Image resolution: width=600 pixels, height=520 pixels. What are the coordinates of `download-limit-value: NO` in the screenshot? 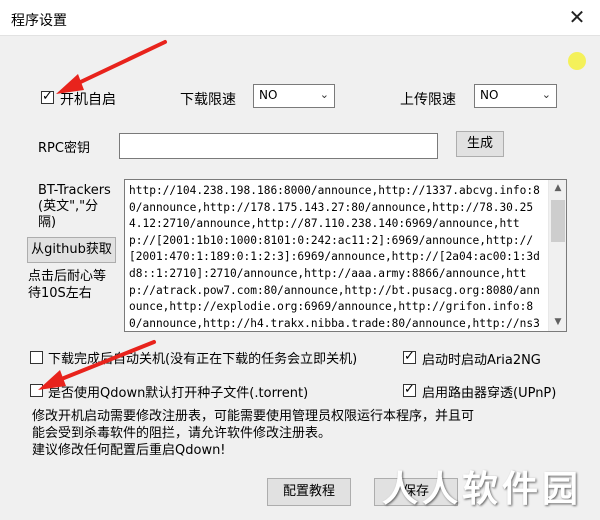 It's located at (268, 95).